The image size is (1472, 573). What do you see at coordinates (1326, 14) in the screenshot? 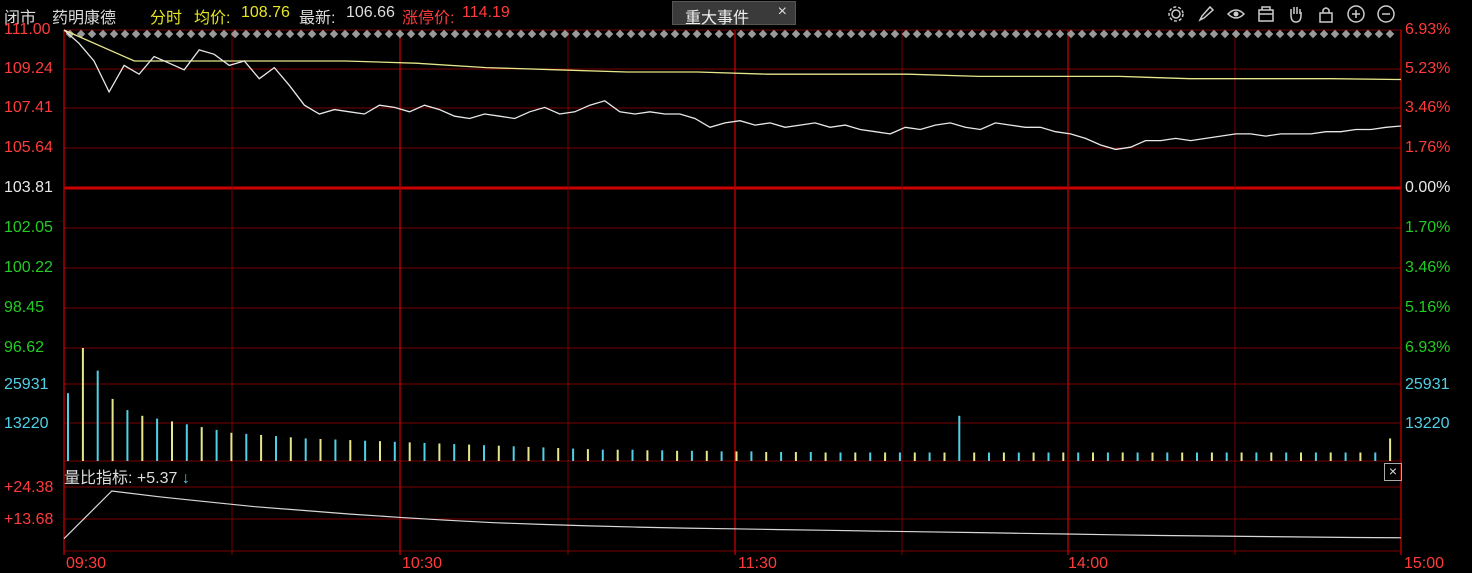
I see `lock-icon` at bounding box center [1326, 14].